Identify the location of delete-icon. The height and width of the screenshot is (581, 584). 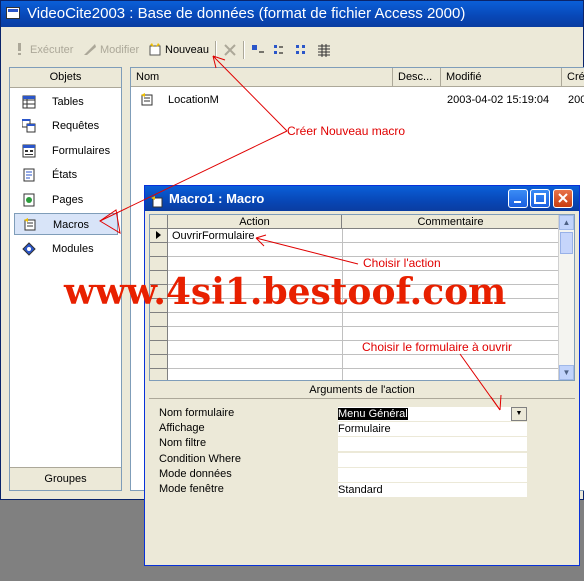
(230, 50).